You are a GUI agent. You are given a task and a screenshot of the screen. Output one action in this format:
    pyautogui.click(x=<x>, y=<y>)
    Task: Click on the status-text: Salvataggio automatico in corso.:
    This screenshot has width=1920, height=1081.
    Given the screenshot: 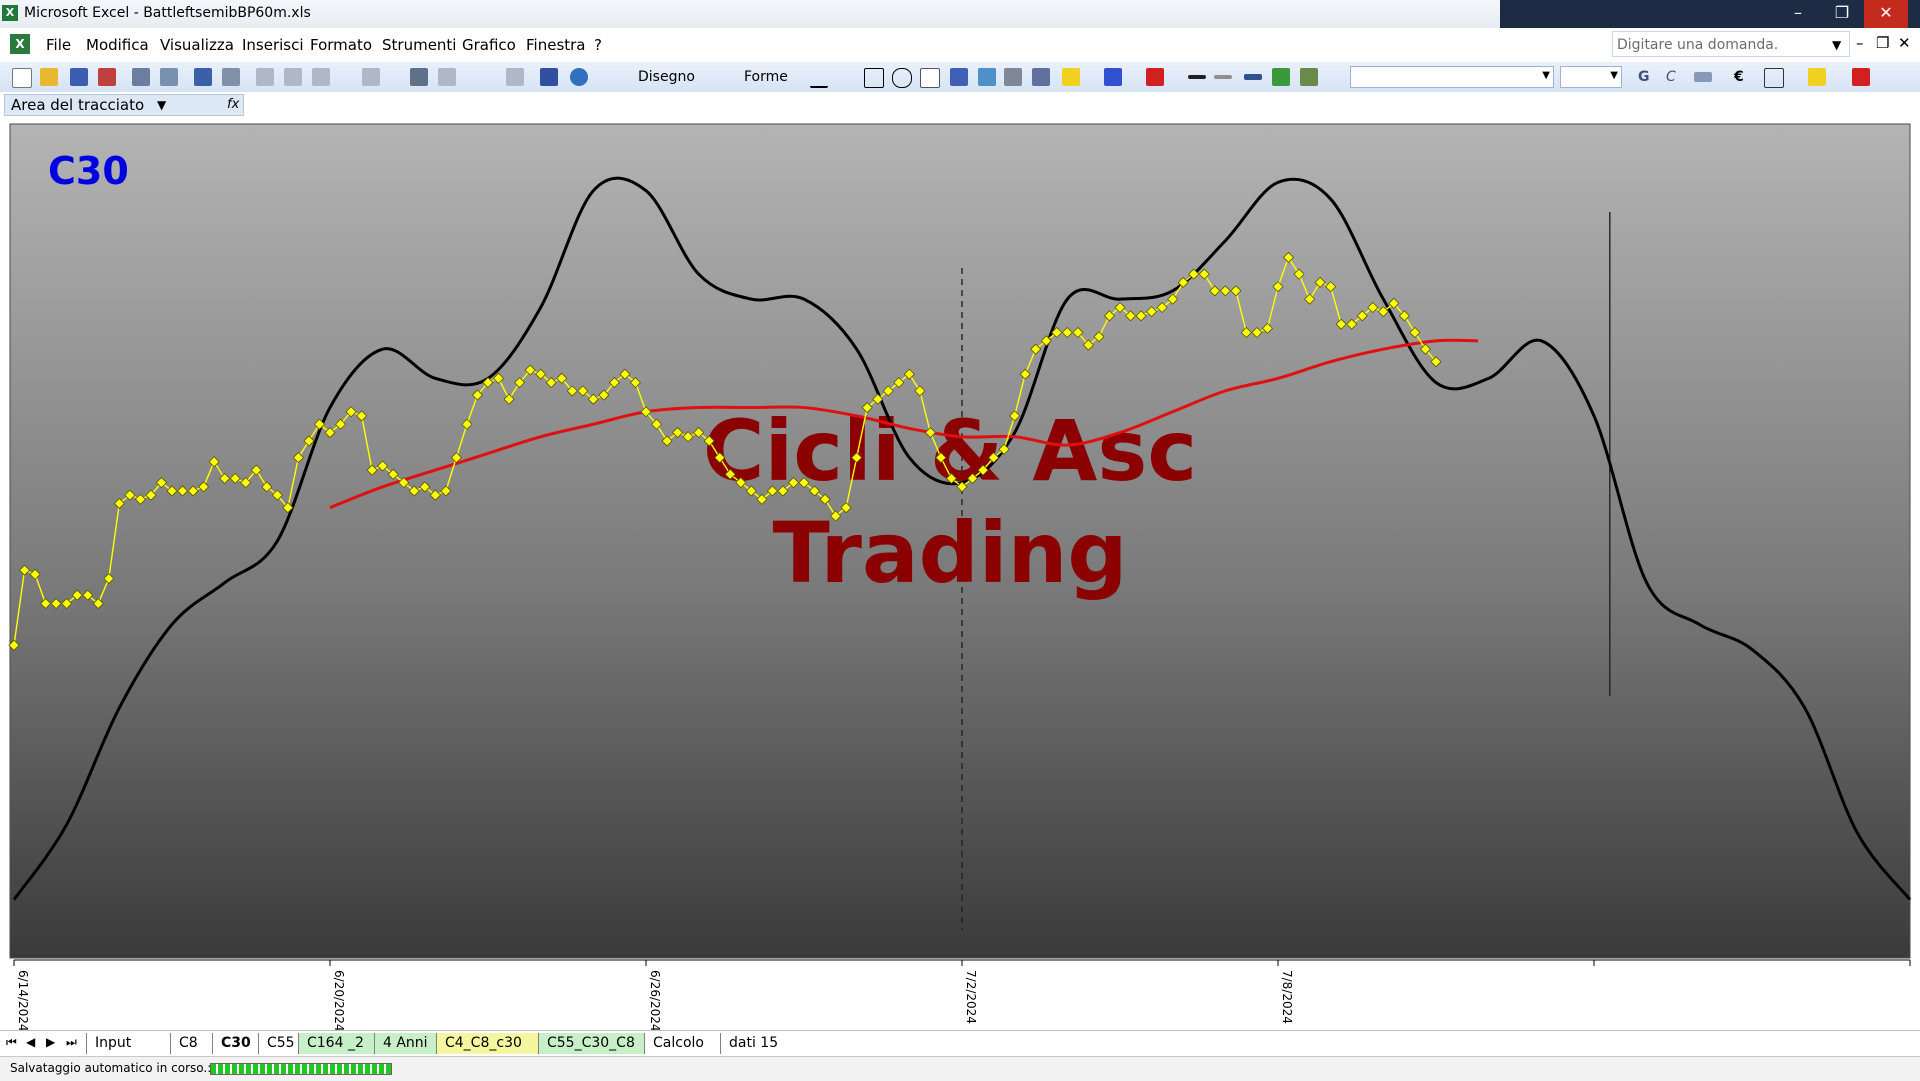 What is the action you would take?
    pyautogui.click(x=111, y=1068)
    